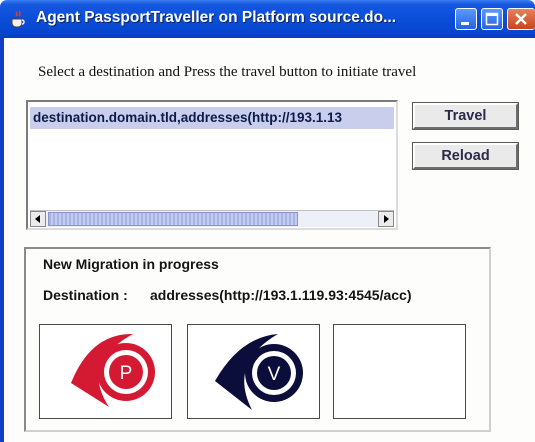  Describe the element at coordinates (399, 371) in the screenshot. I see `empty-slot` at that location.